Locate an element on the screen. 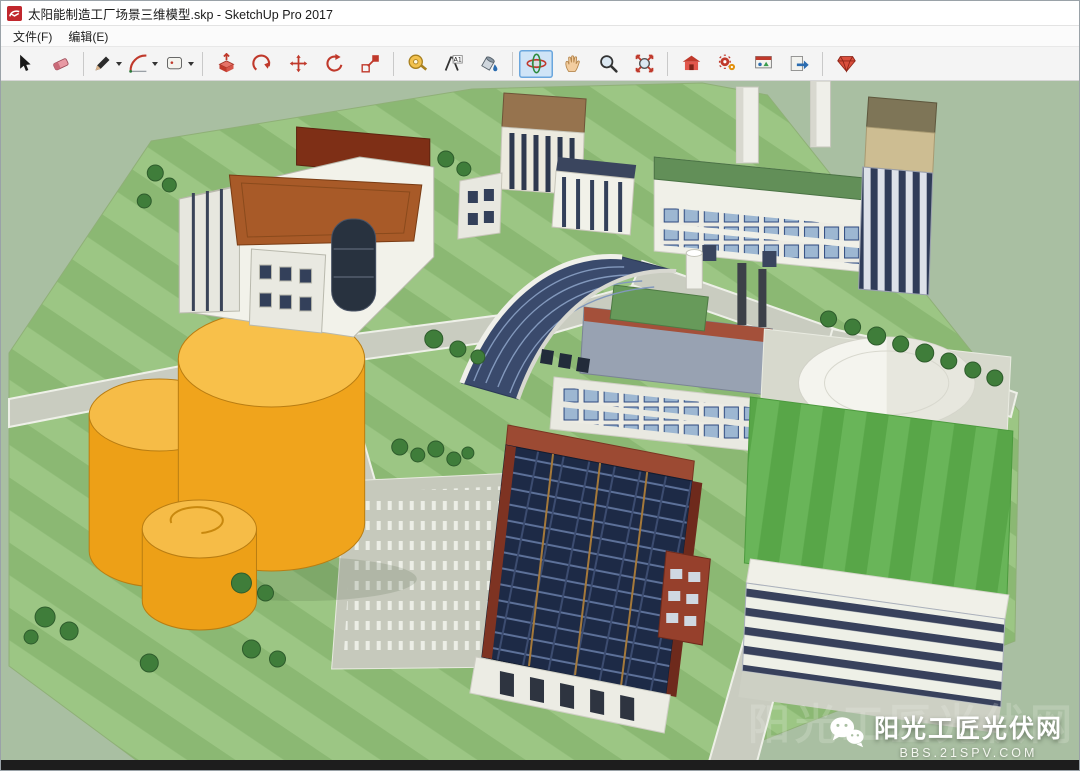 This screenshot has height=771, width=1080. warehouse-3d-button is located at coordinates (691, 64).